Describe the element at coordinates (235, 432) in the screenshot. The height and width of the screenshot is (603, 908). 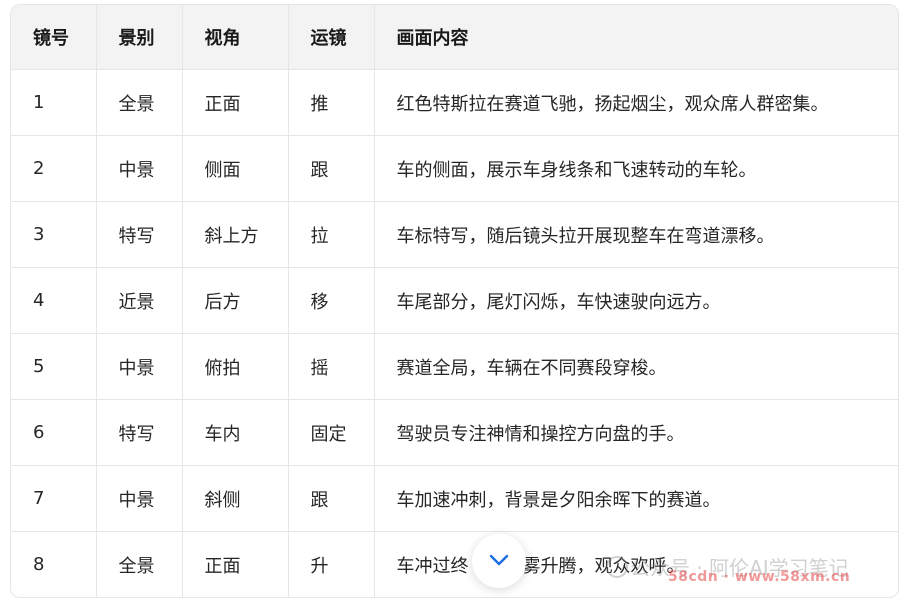
I see `cell-angle: 车内` at that location.